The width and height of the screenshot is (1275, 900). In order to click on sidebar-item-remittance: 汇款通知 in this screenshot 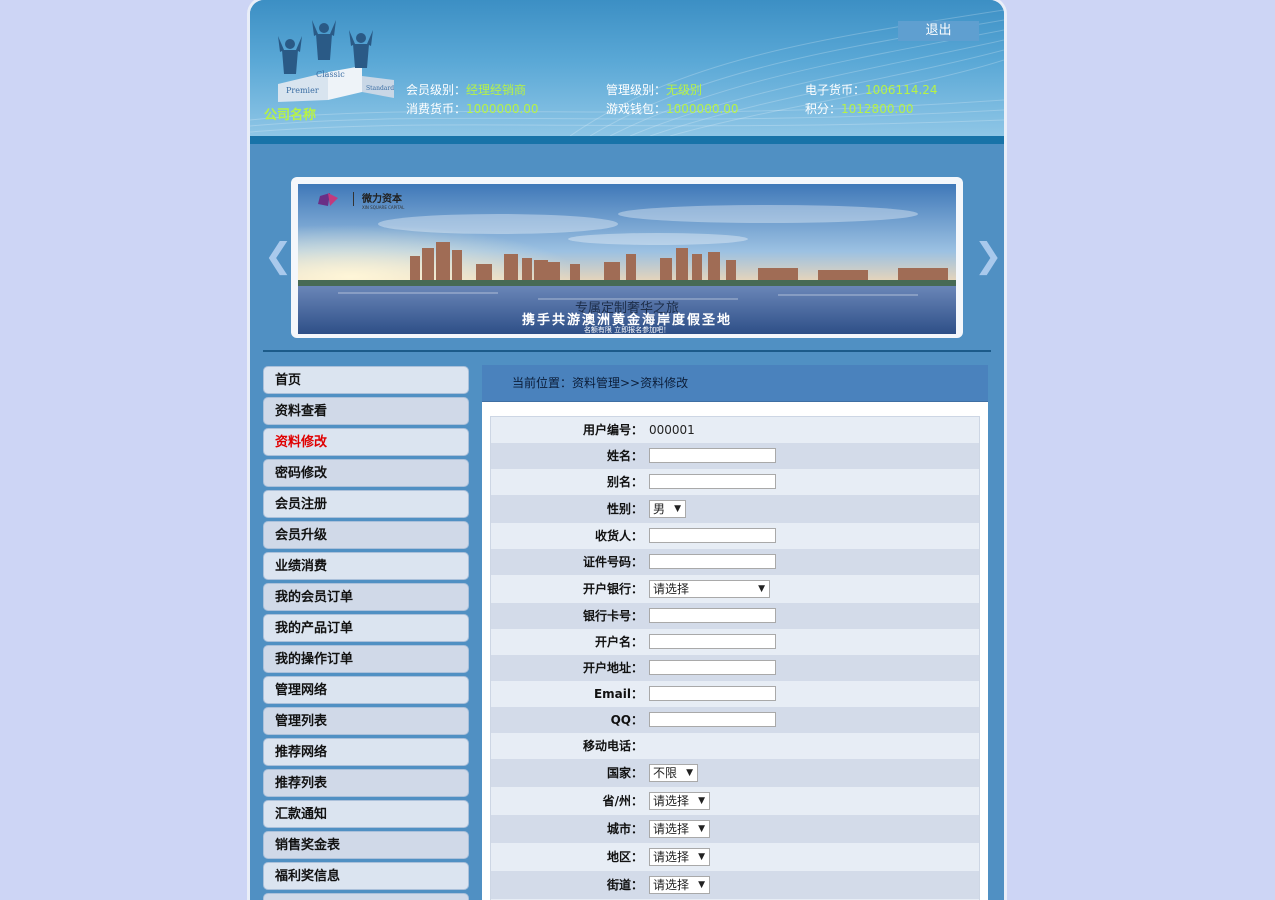, I will do `click(366, 814)`.